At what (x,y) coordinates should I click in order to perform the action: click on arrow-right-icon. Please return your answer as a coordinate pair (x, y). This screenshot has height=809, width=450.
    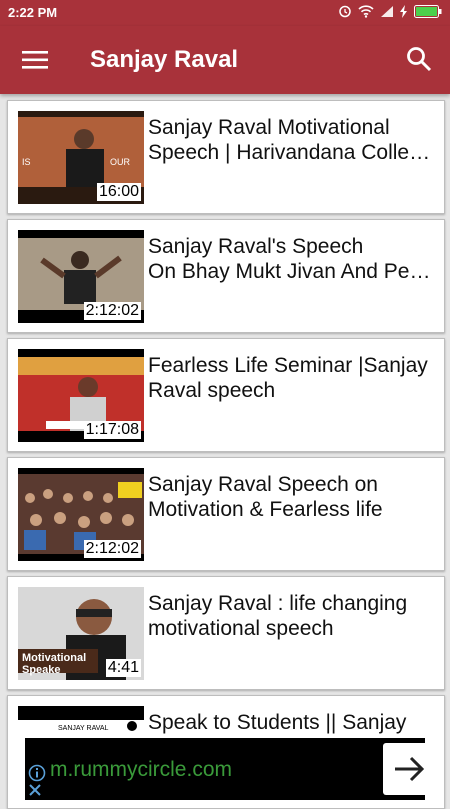
    Looking at the image, I should click on (410, 769).